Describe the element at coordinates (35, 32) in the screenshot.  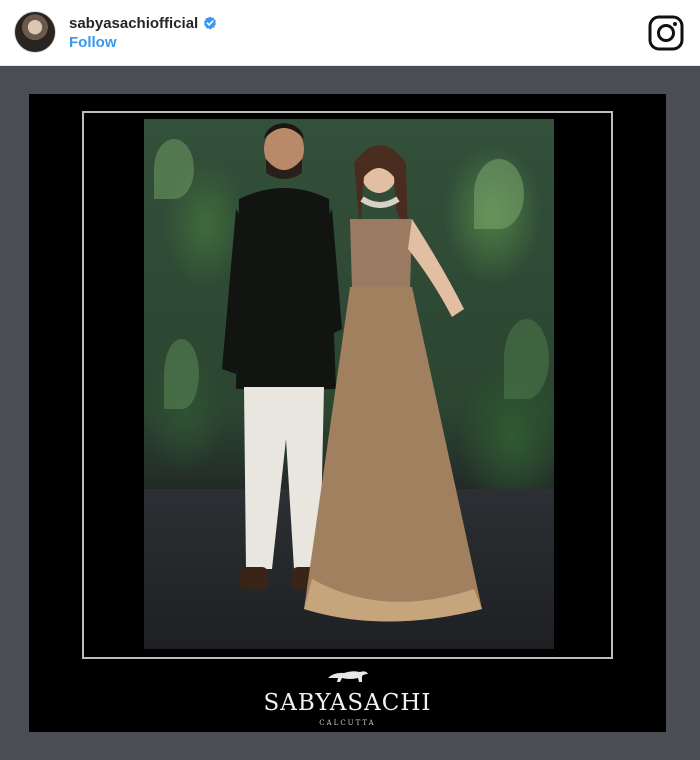
I see `profile-avatar` at that location.